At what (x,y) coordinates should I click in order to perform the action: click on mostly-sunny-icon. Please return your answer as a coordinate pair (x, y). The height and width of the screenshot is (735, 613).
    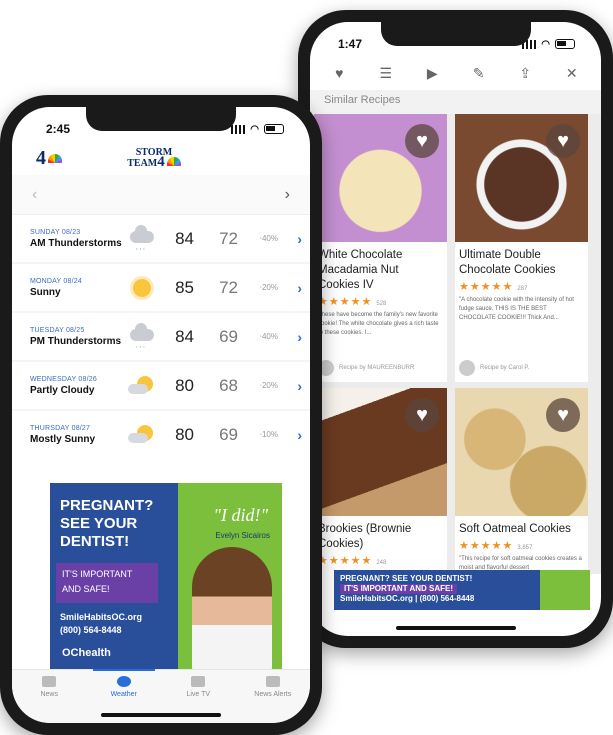
    Looking at the image, I should click on (143, 435).